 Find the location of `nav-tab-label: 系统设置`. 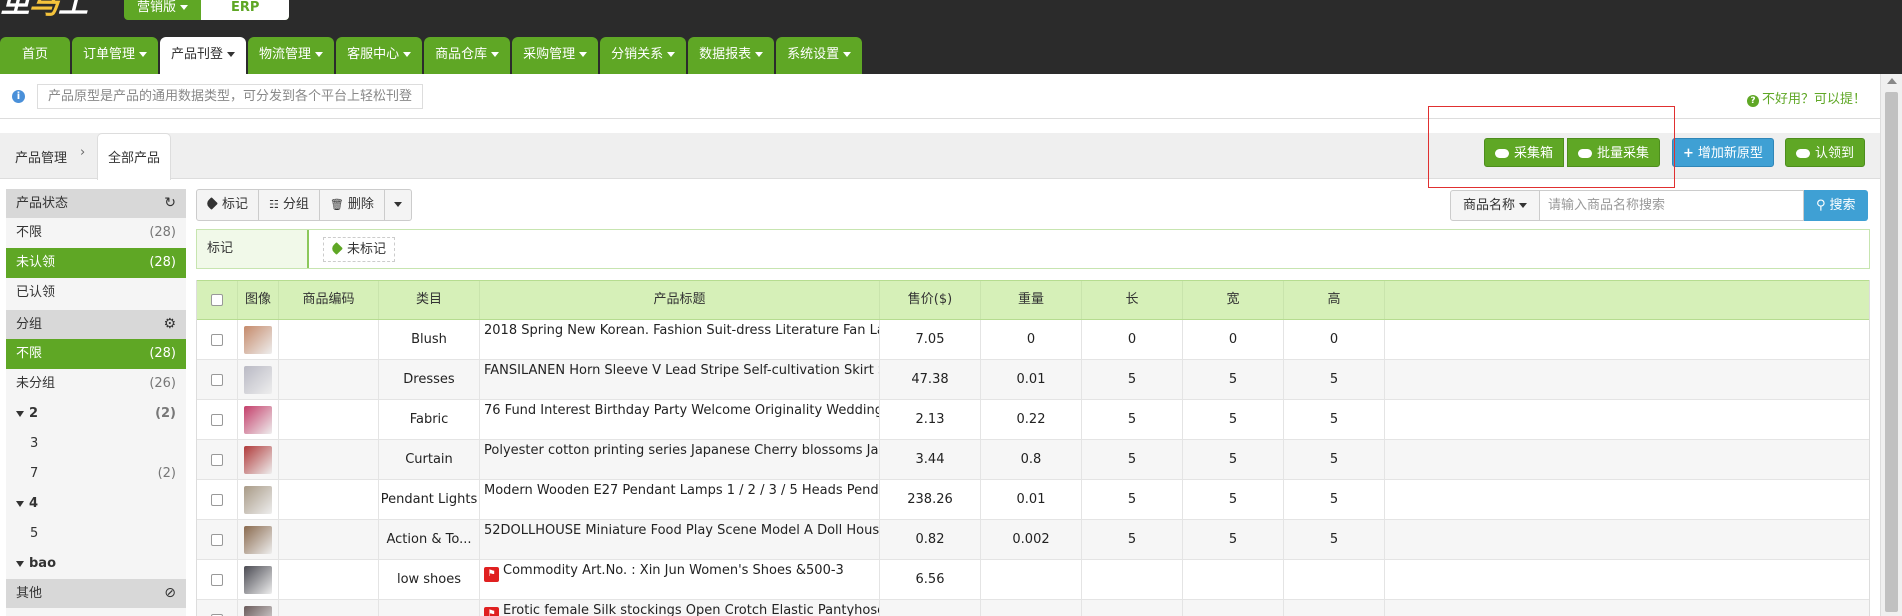

nav-tab-label: 系统设置 is located at coordinates (813, 54).